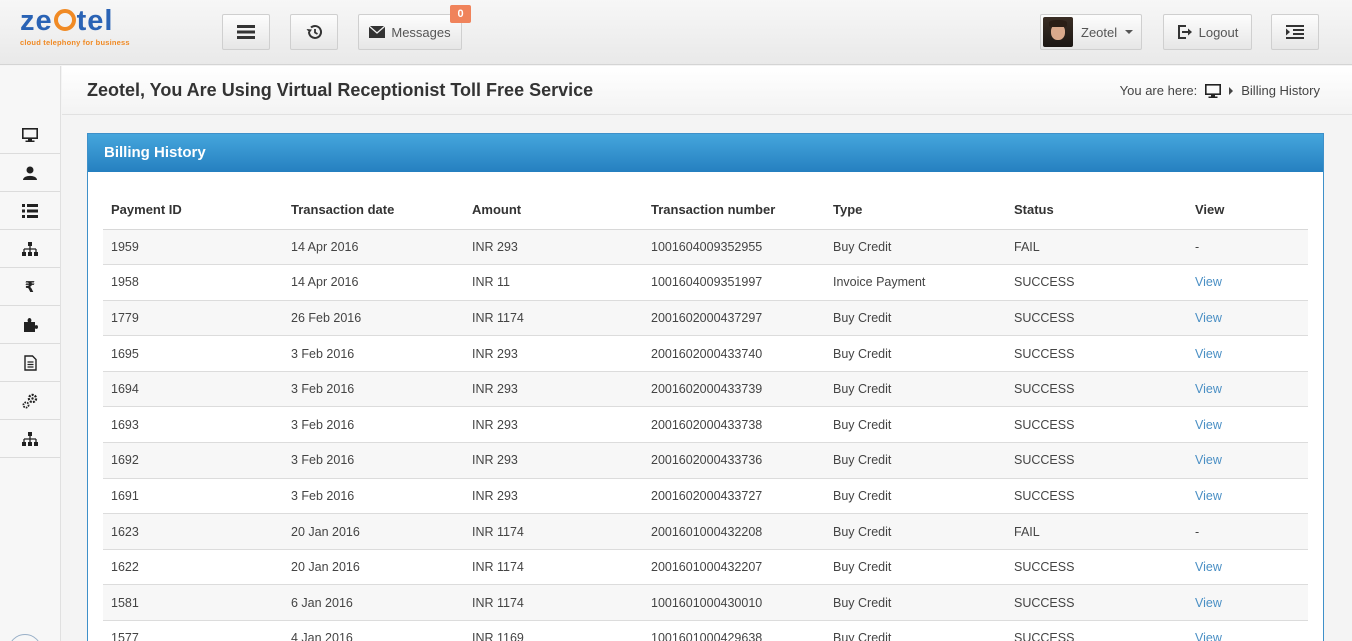  What do you see at coordinates (1231, 90) in the screenshot?
I see `caret-right-icon` at bounding box center [1231, 90].